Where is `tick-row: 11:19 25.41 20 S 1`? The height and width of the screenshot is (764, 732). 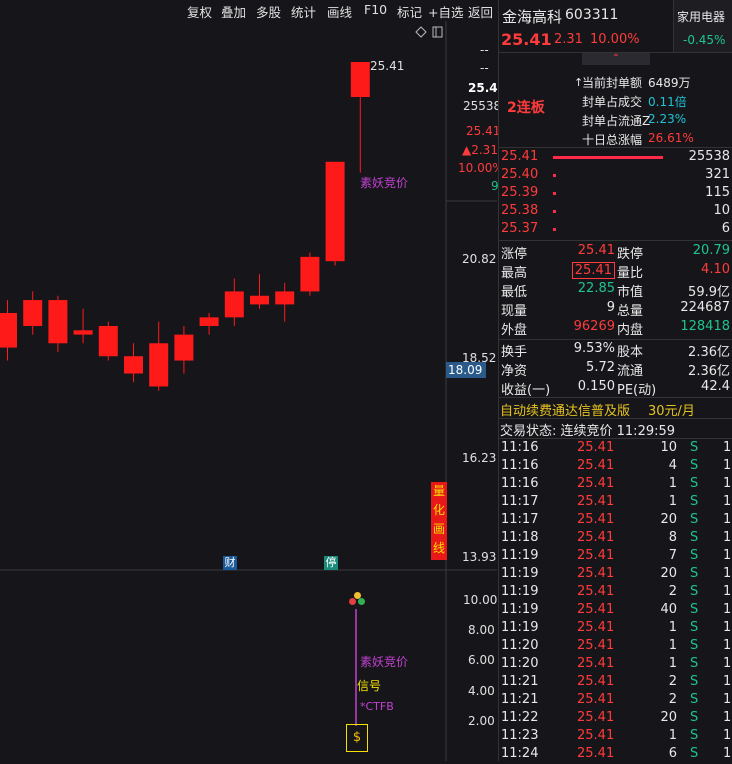
tick-row: 11:19 25.41 20 S 1 is located at coordinates (615, 575).